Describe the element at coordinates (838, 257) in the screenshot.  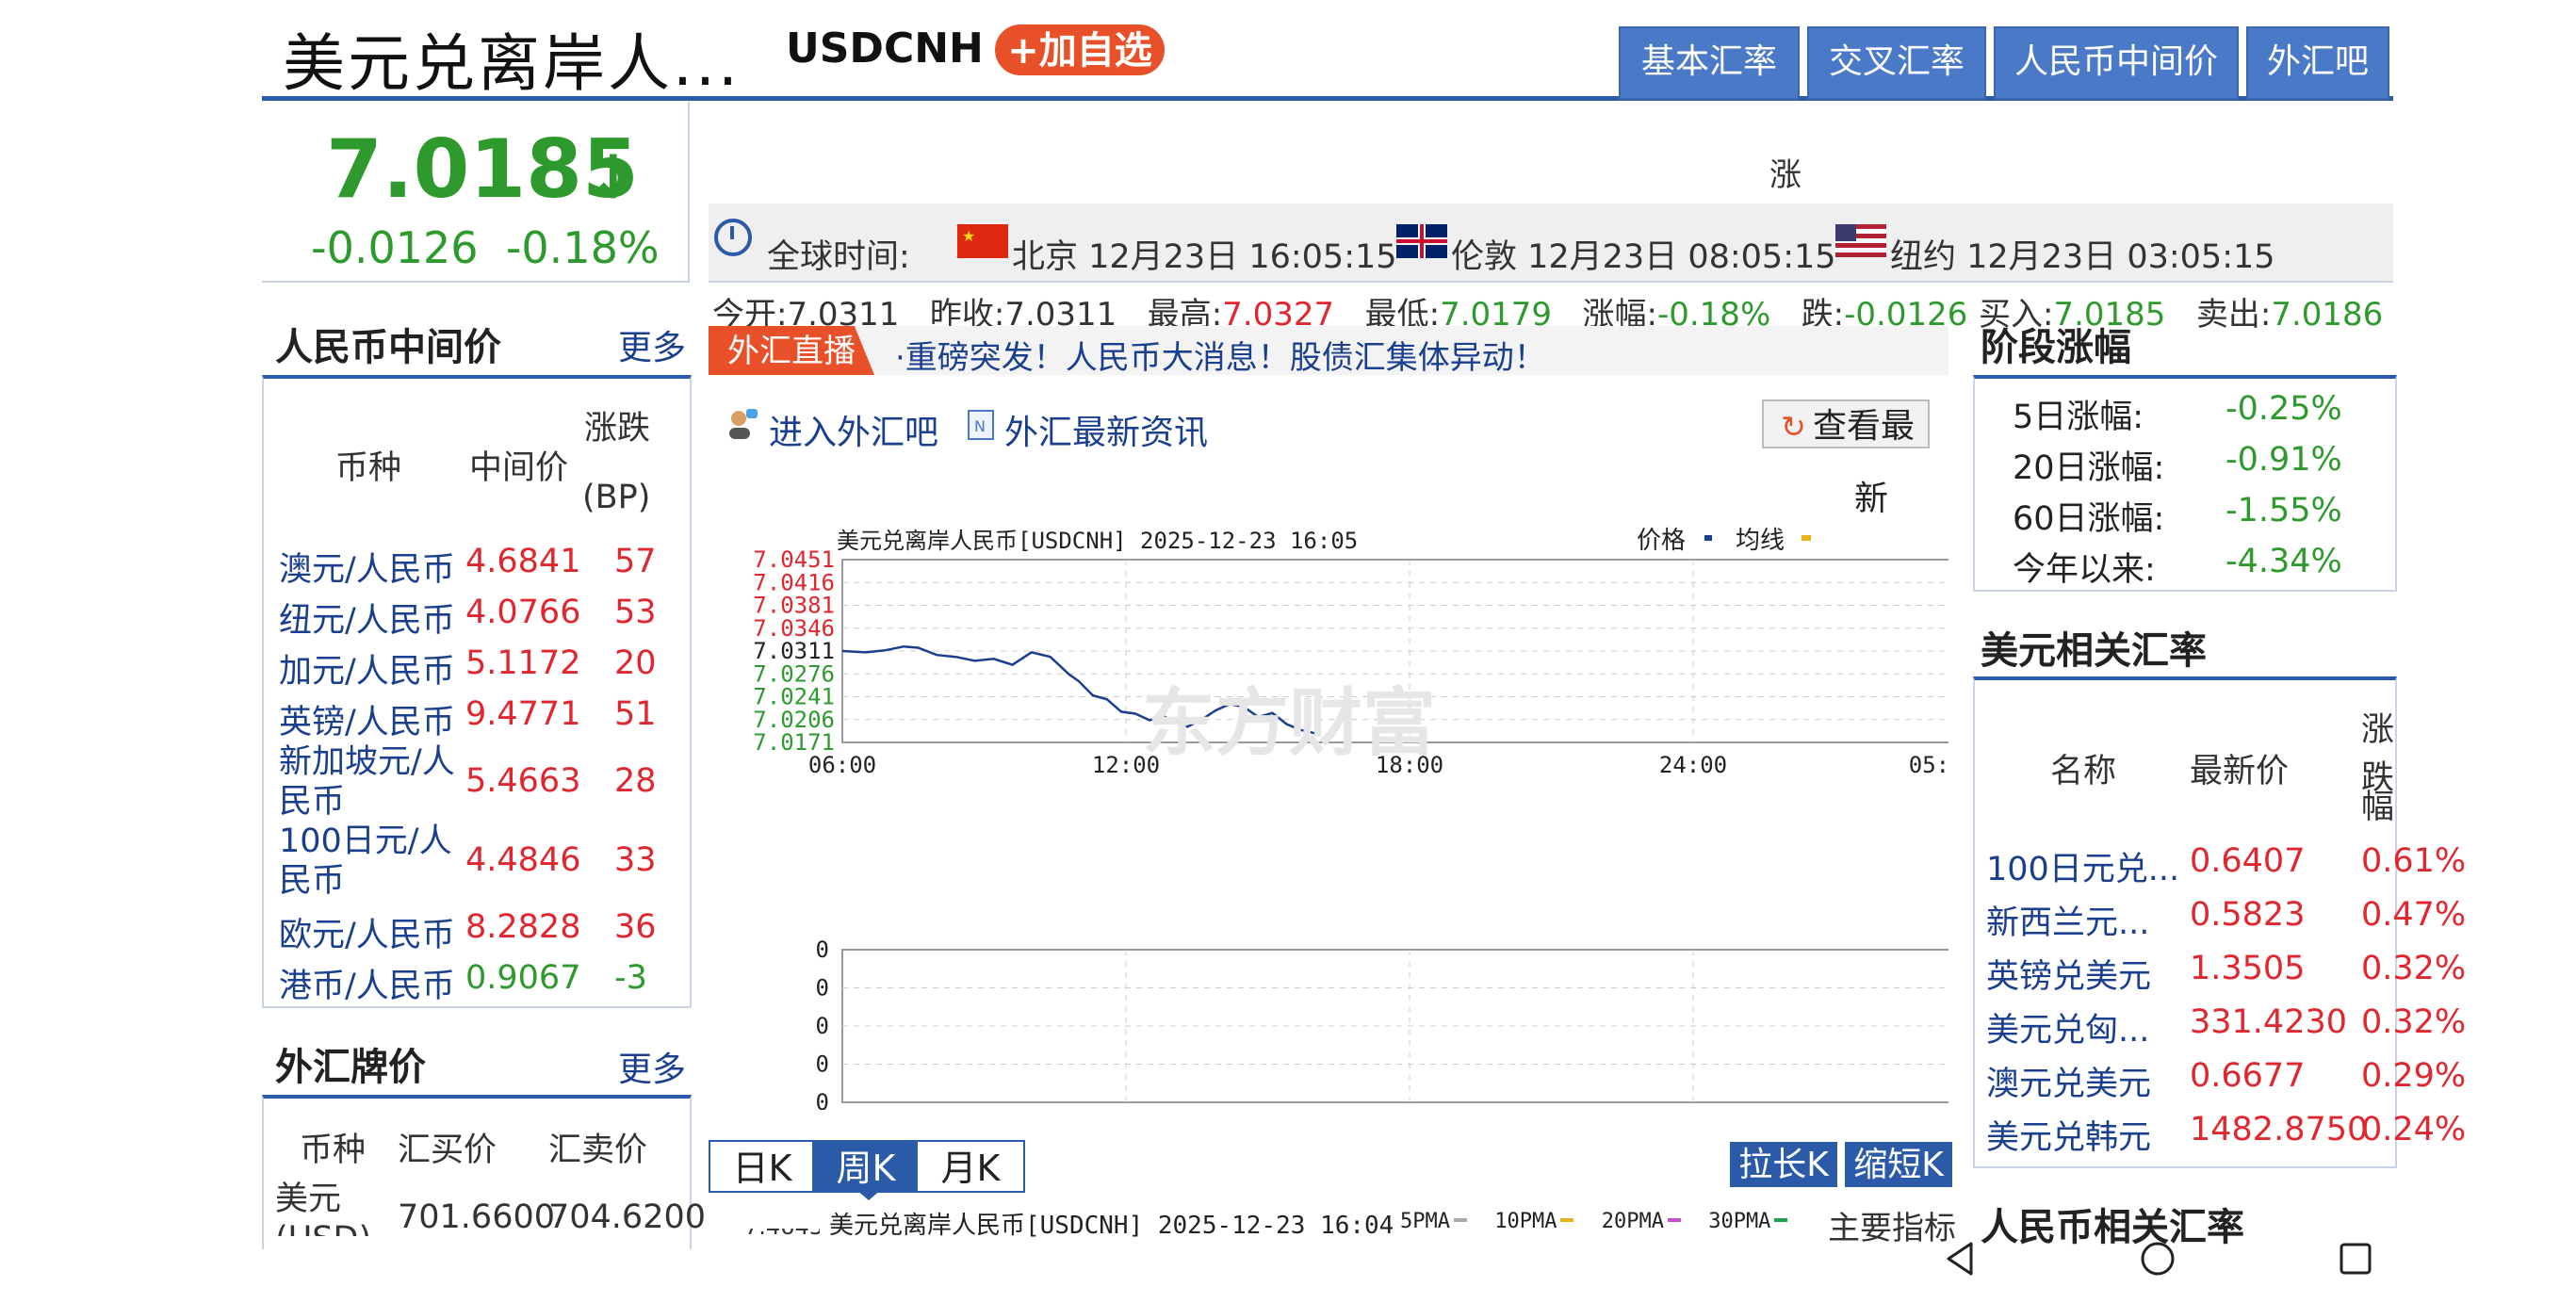
I see `global-time-label: 全球时间:` at that location.